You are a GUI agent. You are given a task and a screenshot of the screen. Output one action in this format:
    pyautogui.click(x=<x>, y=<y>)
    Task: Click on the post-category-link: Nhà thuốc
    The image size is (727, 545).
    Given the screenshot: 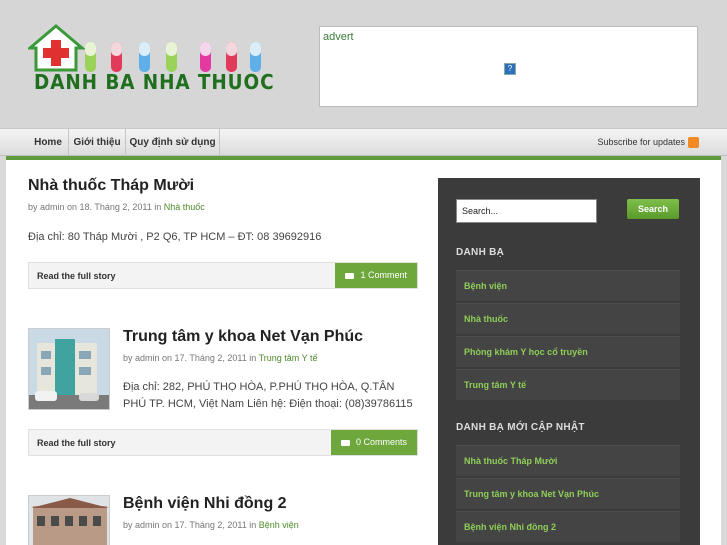 What is the action you would take?
    pyautogui.click(x=184, y=207)
    